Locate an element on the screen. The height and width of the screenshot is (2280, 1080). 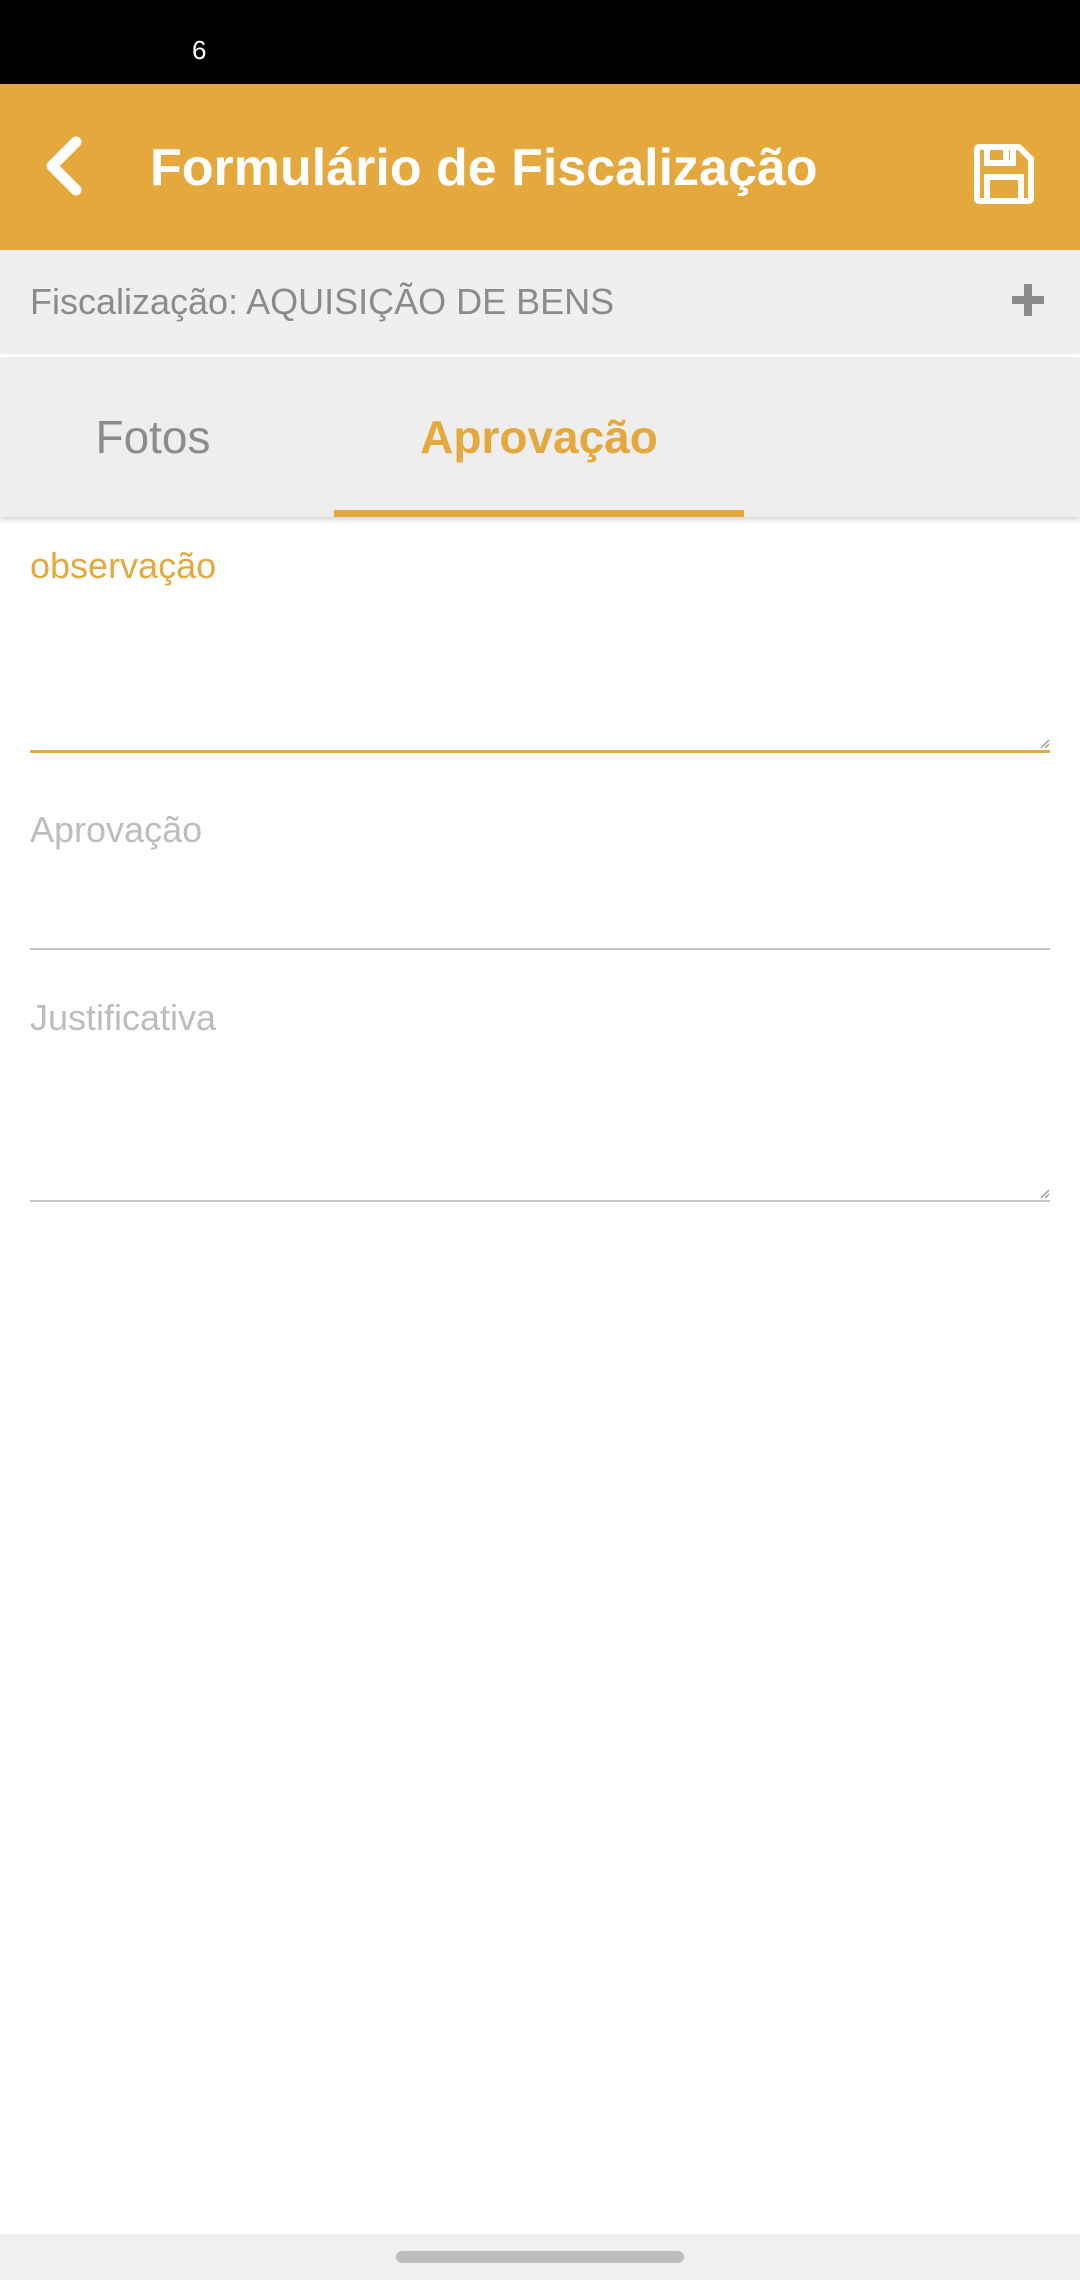
tab-bar: Fotos Aprovação is located at coordinates (540, 437).